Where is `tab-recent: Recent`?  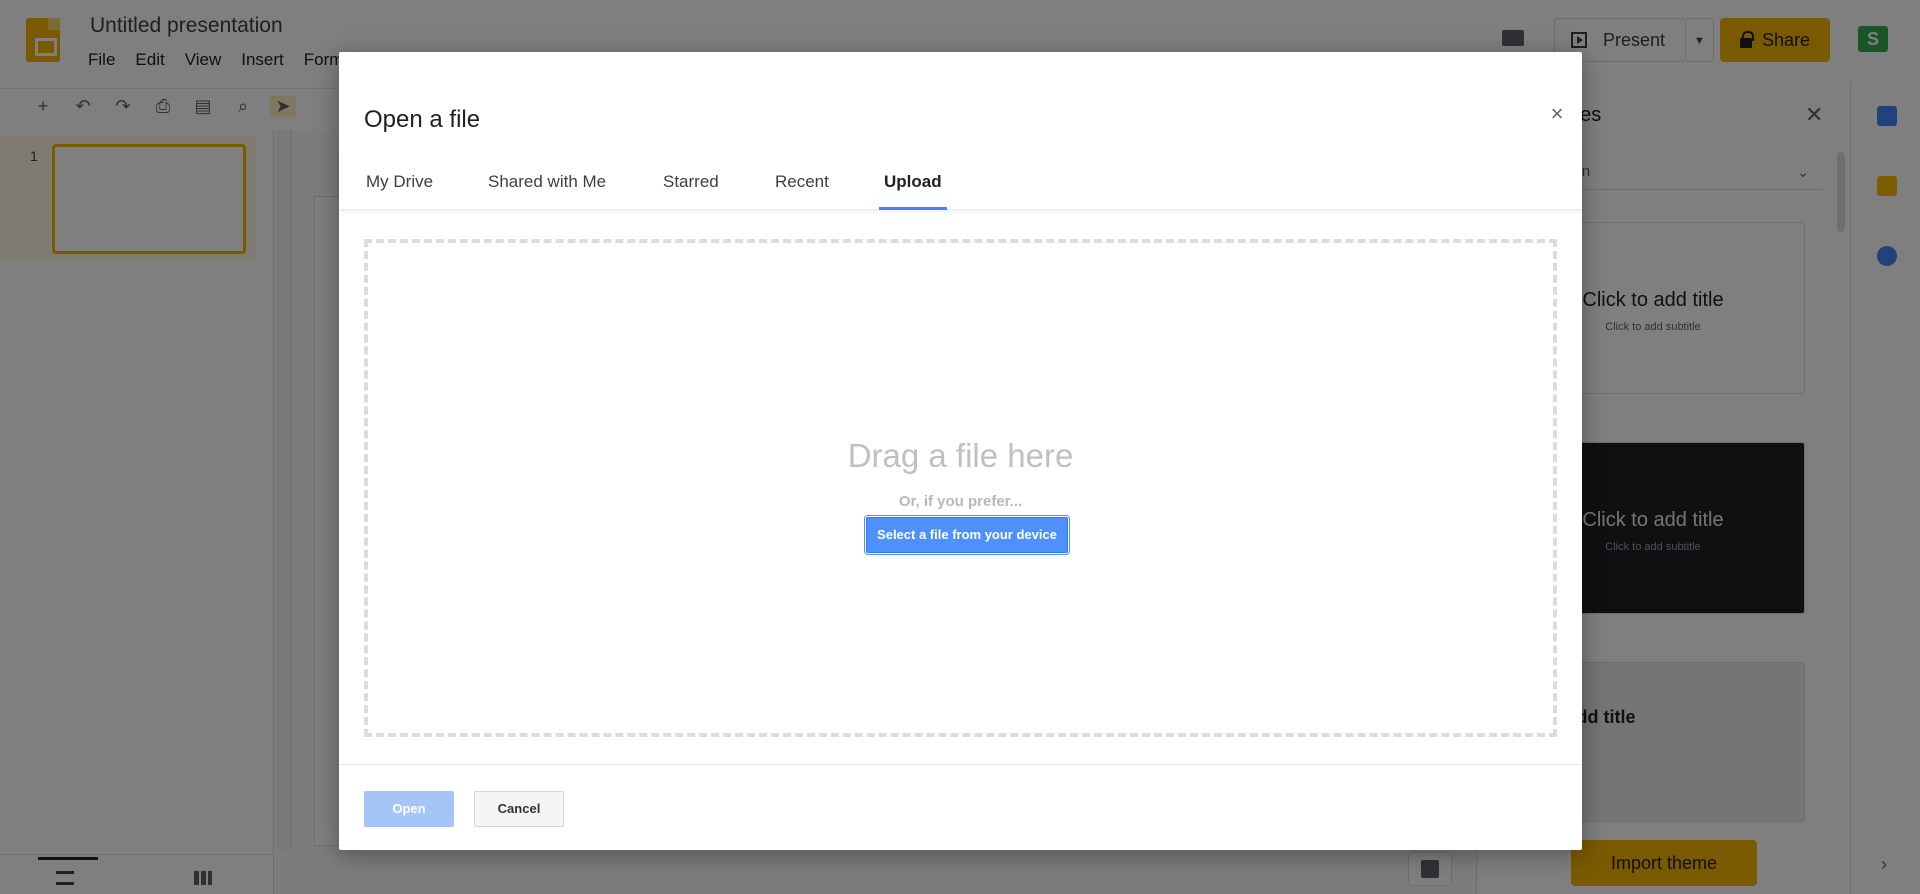
tab-recent: Recent is located at coordinates (802, 179).